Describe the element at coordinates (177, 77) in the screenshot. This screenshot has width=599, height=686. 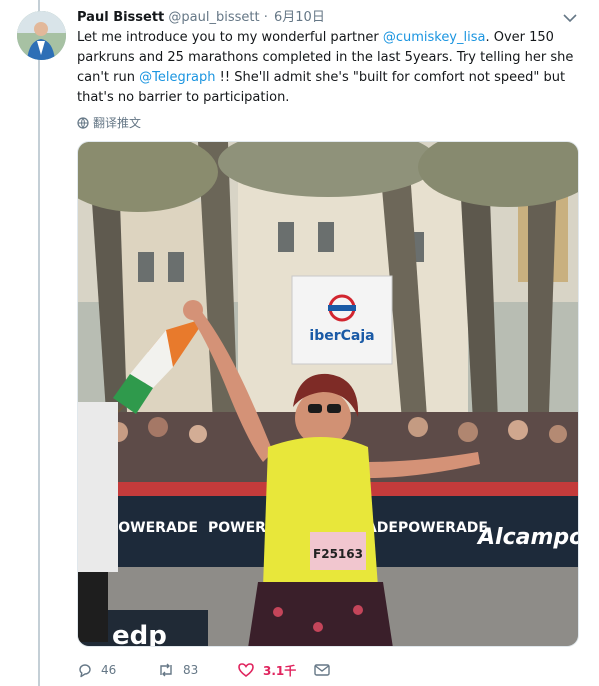
I see `mention-link: @Telegraph` at that location.